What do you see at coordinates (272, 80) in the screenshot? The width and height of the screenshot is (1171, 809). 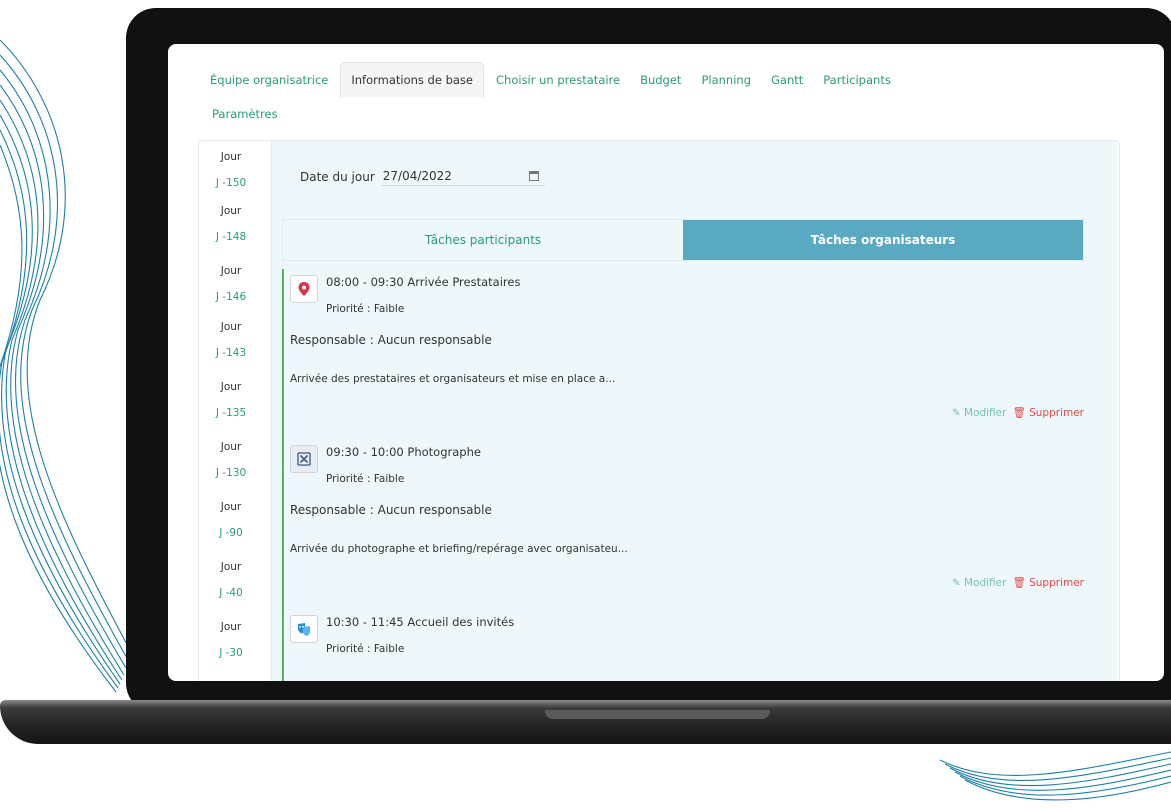 I see `tab-equipe-organisatrice: Équipe organisatrice` at bounding box center [272, 80].